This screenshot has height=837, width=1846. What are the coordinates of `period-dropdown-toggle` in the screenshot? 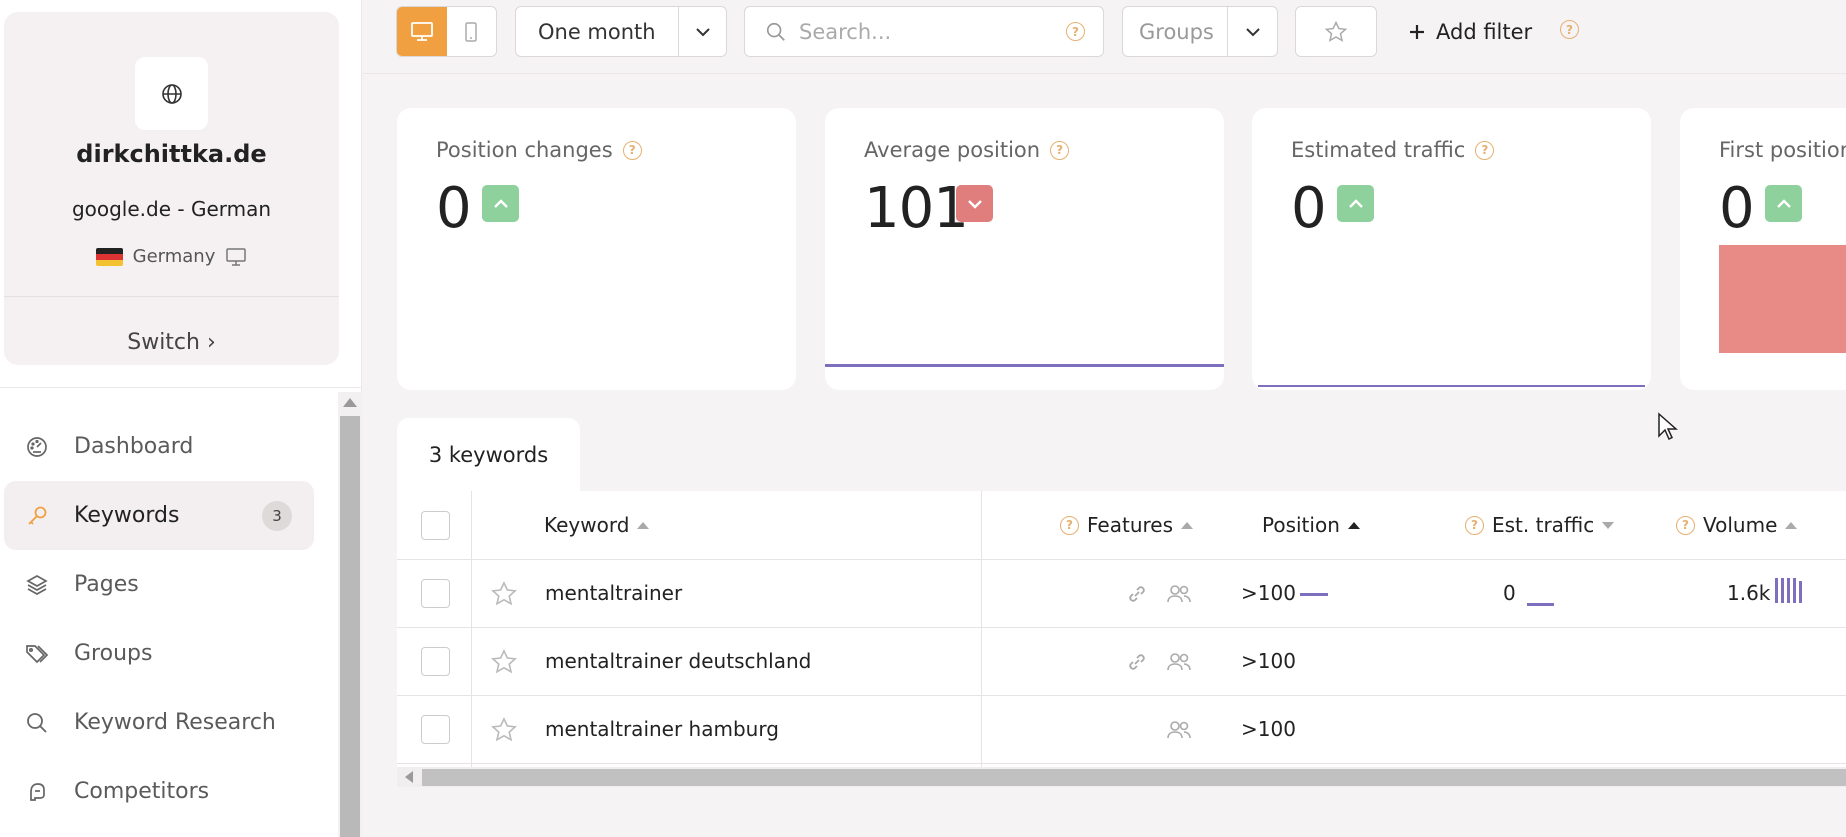 It's located at (702, 31).